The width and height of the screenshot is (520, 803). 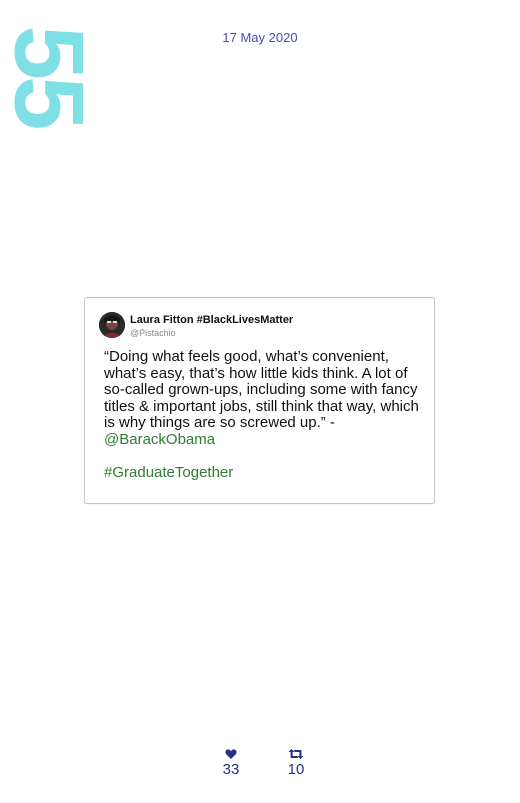 I want to click on heart-icon, so click(x=231, y=754).